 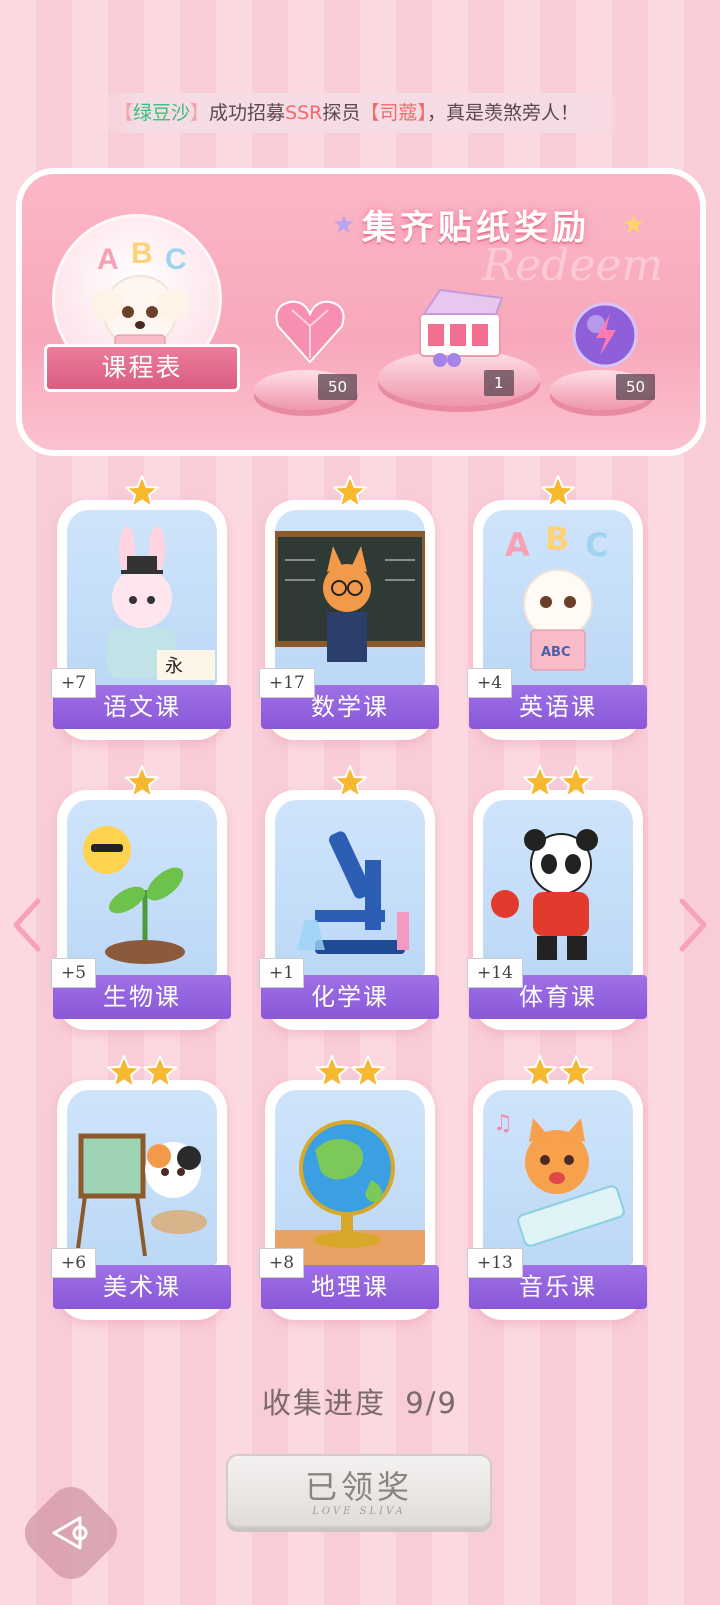 I want to click on ticker-text: 成功招募, so click(x=247, y=113).